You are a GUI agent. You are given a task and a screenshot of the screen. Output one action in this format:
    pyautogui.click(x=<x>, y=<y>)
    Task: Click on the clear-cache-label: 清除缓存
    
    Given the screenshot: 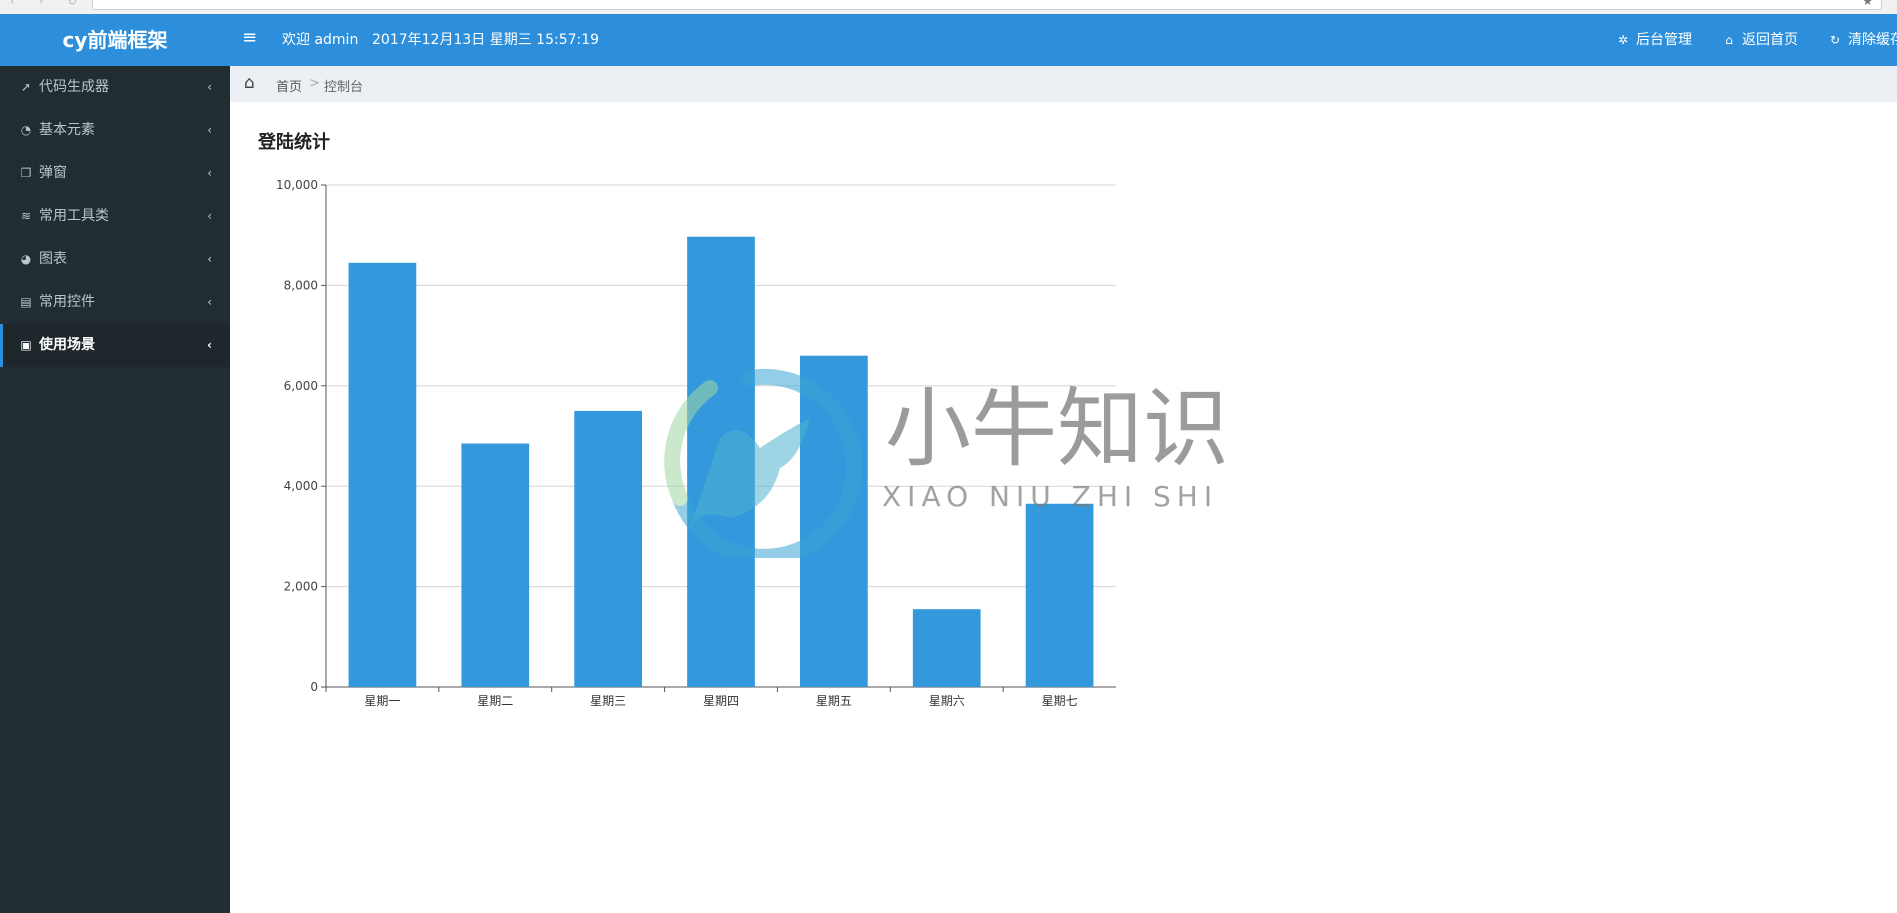 What is the action you would take?
    pyautogui.click(x=1872, y=40)
    